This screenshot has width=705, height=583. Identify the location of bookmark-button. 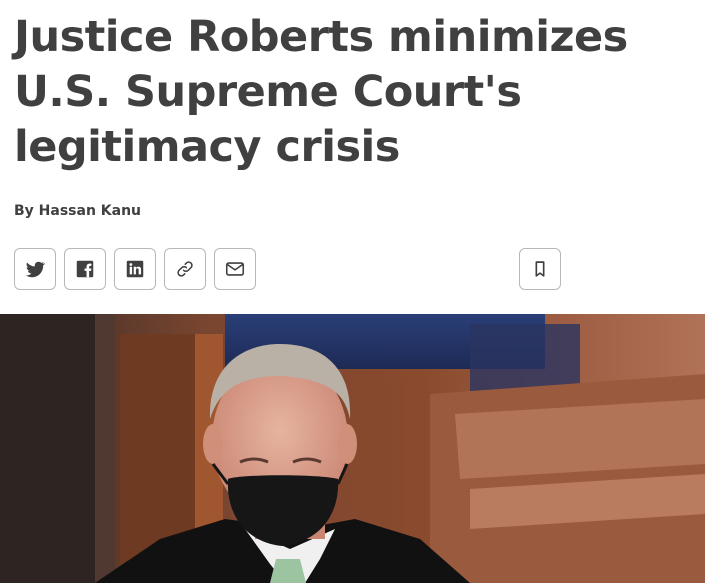
(540, 269).